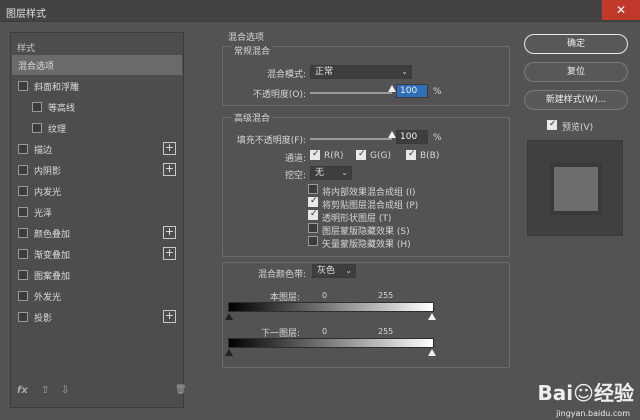  Describe the element at coordinates (97, 254) in the screenshot. I see `style-item: 渐变叠加 +` at that location.